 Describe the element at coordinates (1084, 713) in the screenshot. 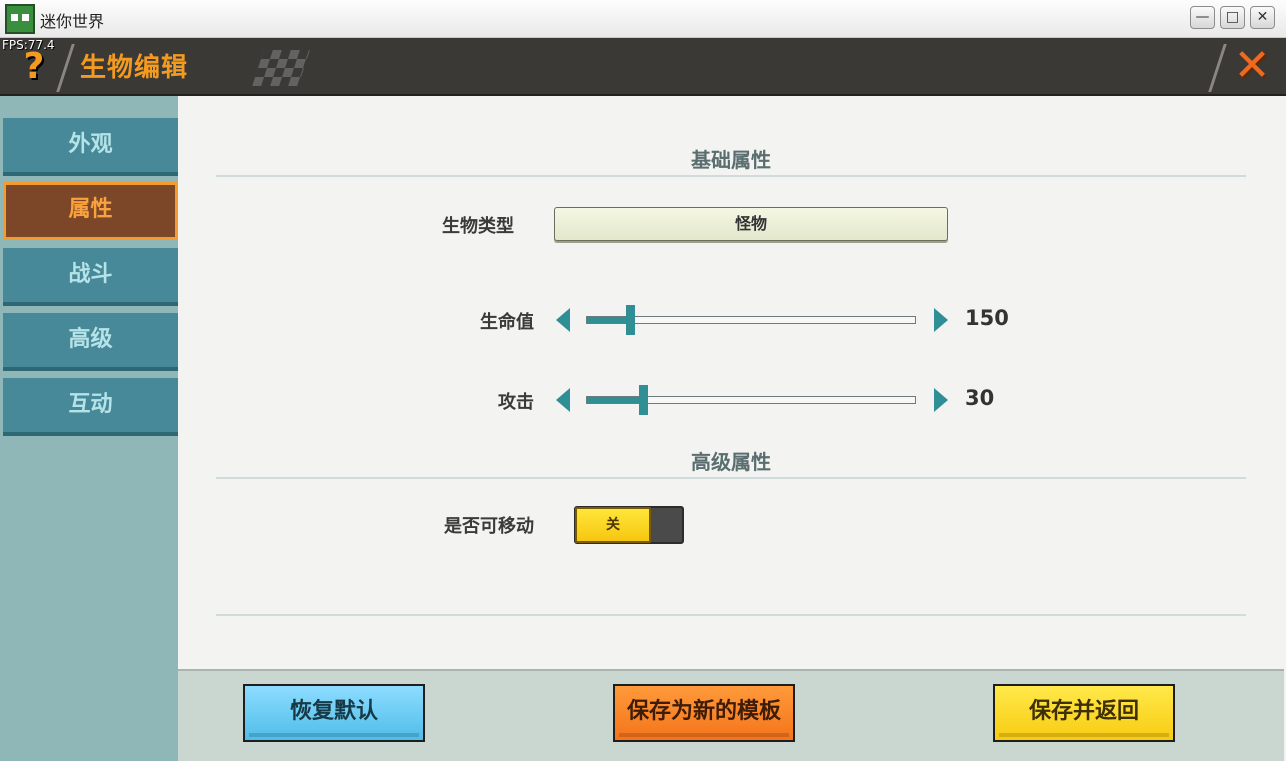

I see `save-and-return-button: 保存并返回` at that location.